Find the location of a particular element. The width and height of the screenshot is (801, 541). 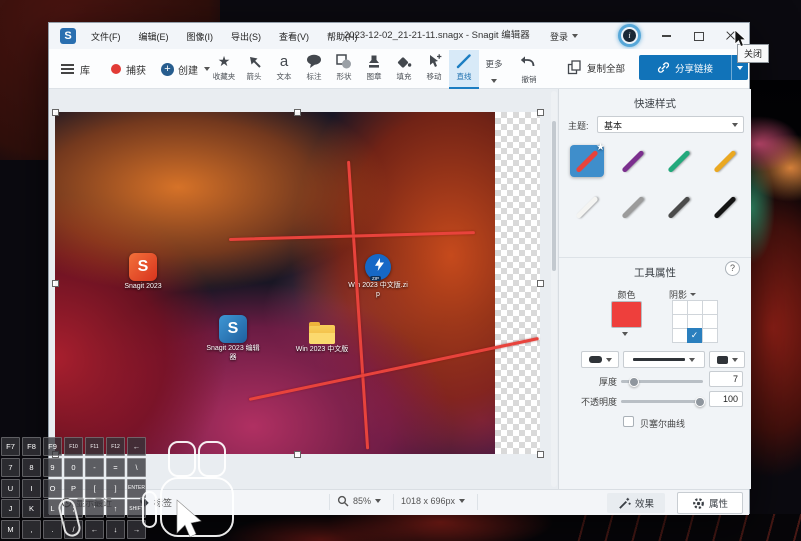

tool-callout: 标注 is located at coordinates (314, 69).